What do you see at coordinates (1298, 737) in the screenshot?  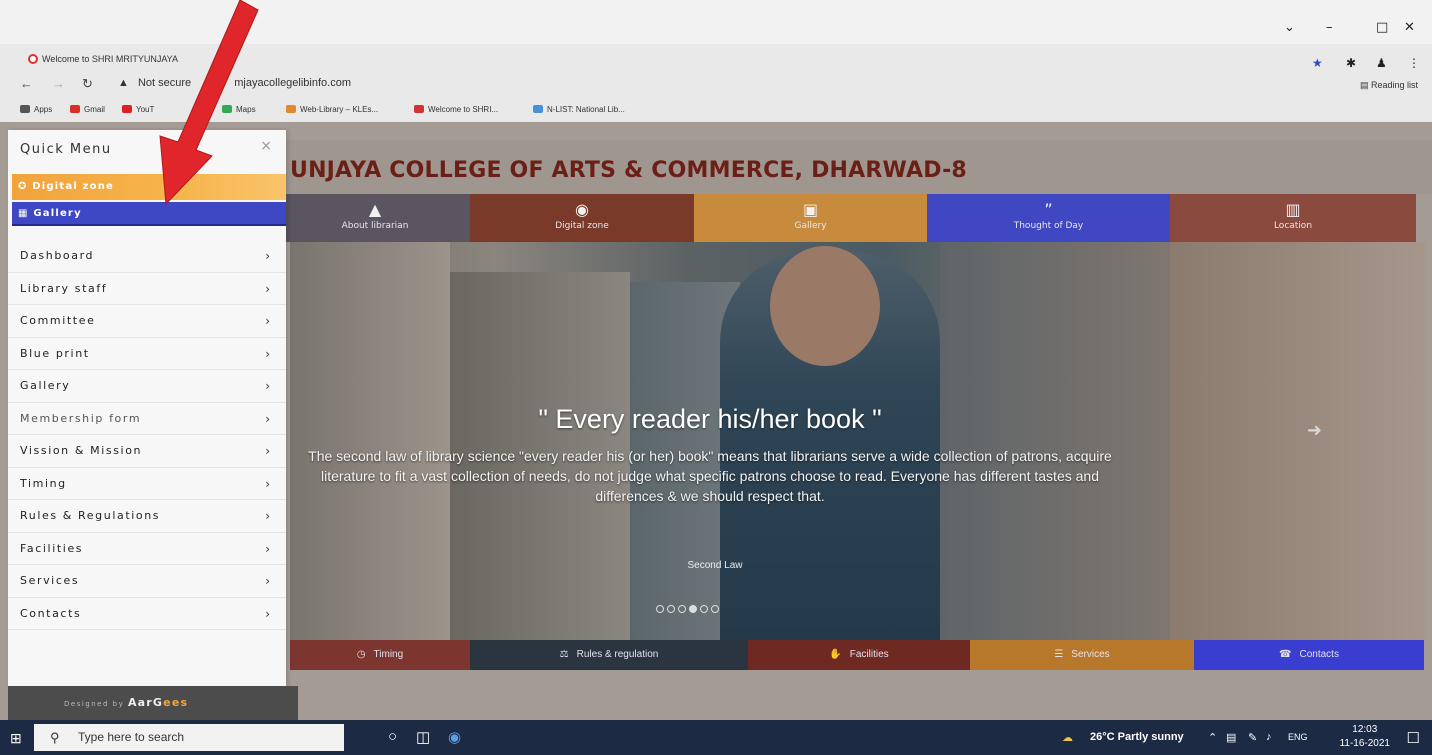 I see `language-indicator: ENG` at bounding box center [1298, 737].